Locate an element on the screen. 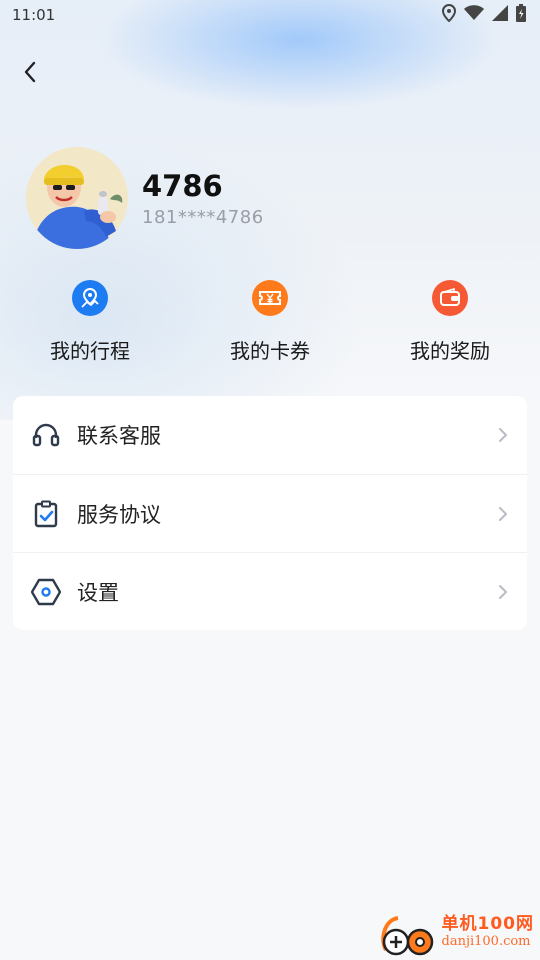 This screenshot has height=960, width=540. quick-action-my-rewards: 我的奖励 is located at coordinates (450, 322).